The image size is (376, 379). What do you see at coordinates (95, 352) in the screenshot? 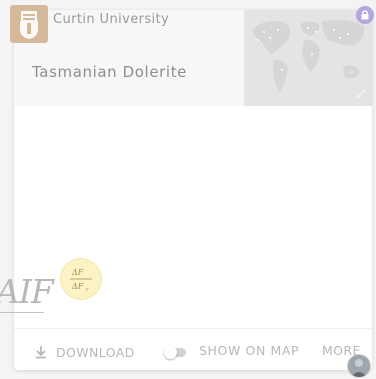
I see `download-label: DOWNLOAD` at bounding box center [95, 352].